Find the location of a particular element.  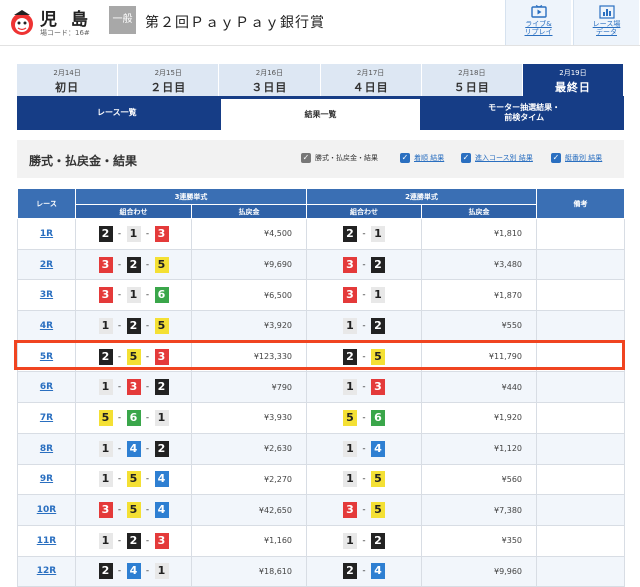

header-race: レース is located at coordinates (46, 203).